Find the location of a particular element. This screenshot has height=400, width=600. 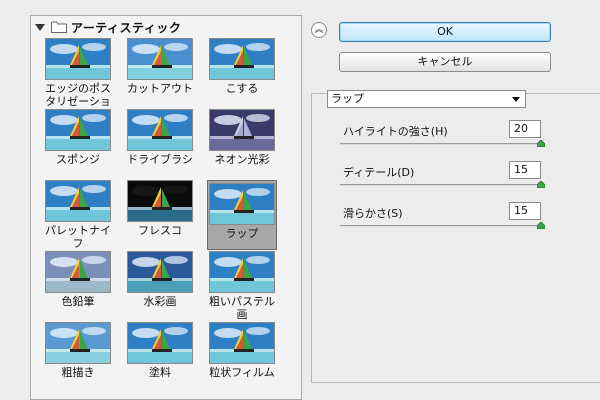

highlight-strength-slider is located at coordinates (440, 144).